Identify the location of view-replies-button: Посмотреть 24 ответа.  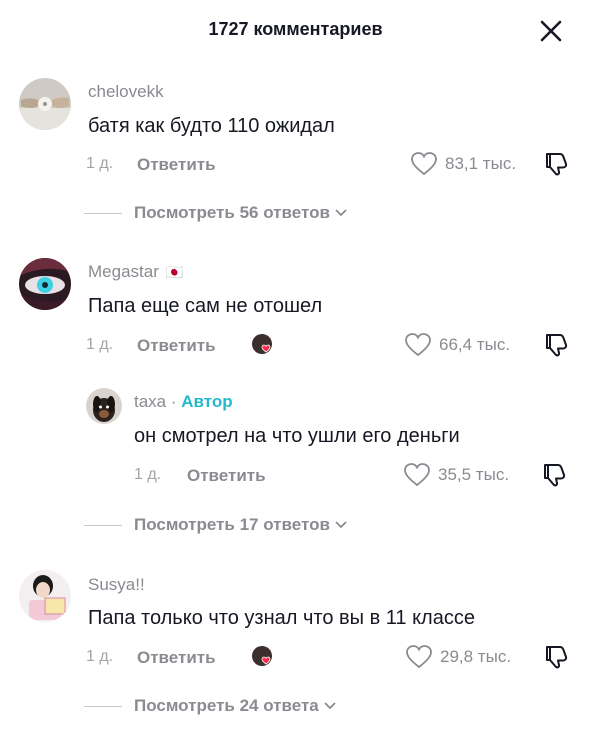
(210, 706).